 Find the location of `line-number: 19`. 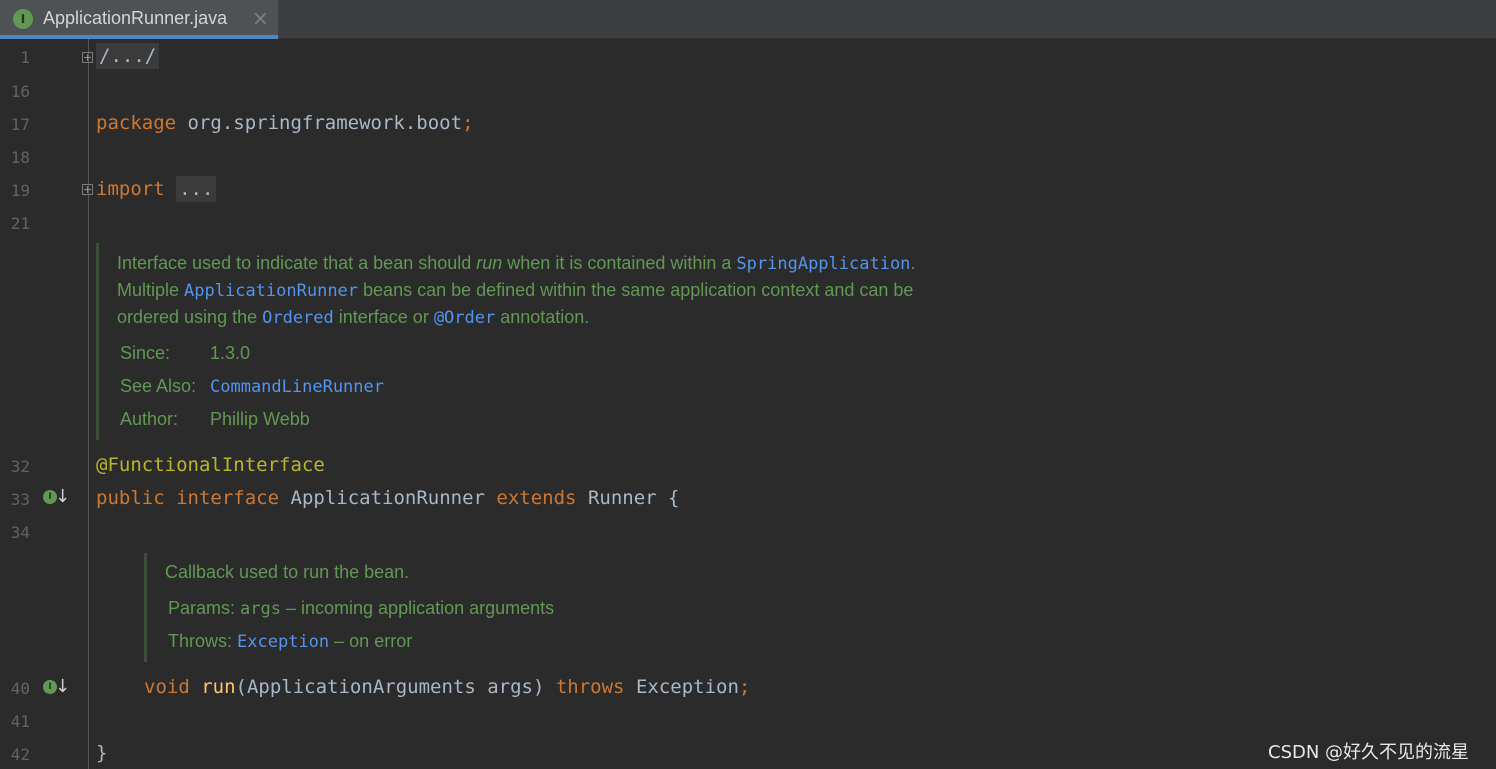

line-number: 19 is located at coordinates (20, 190).